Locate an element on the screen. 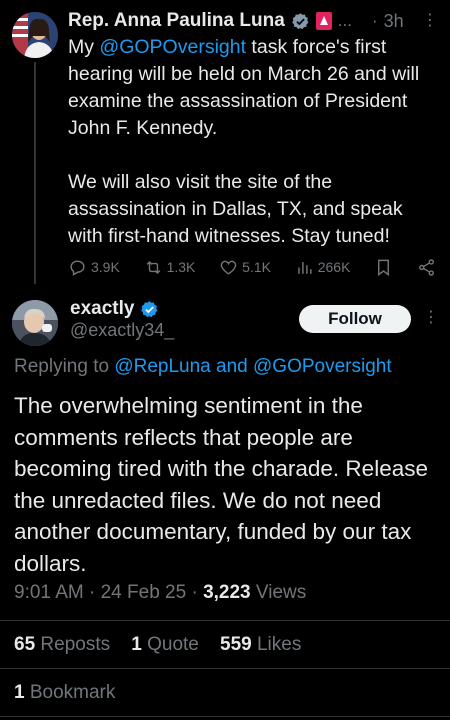  reply-meta-line: 9:01 AM · 24 Feb 25 · 3,223 Views is located at coordinates (160, 593).